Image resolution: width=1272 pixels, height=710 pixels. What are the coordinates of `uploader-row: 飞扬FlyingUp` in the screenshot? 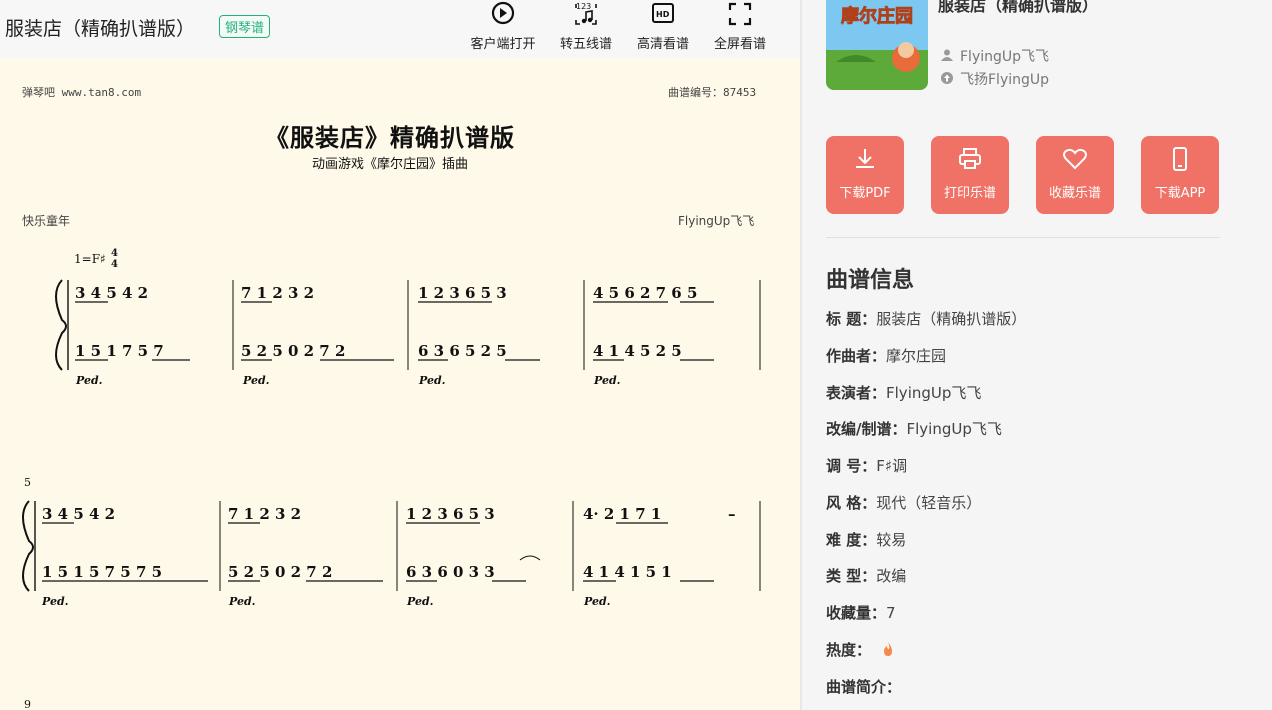 It's located at (994, 79).